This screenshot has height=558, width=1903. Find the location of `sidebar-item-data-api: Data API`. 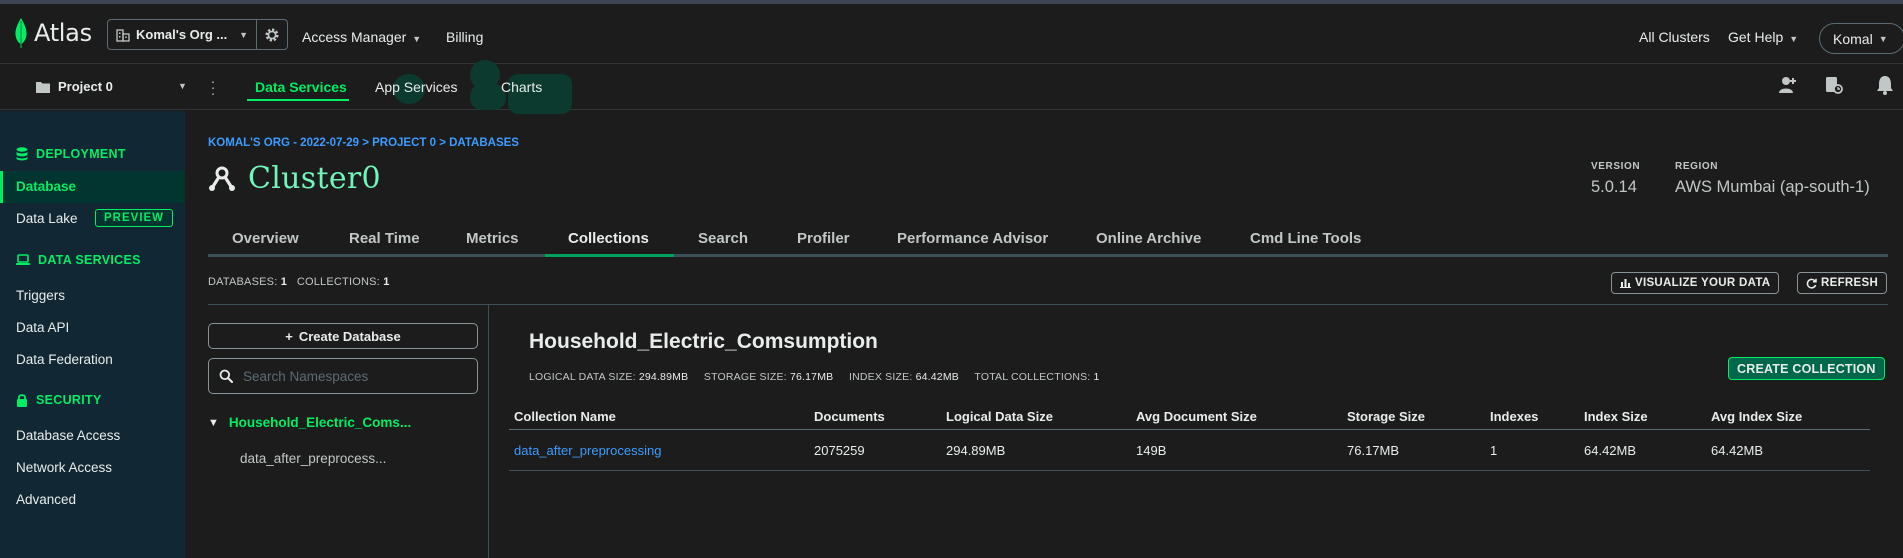

sidebar-item-data-api: Data API is located at coordinates (42, 327).